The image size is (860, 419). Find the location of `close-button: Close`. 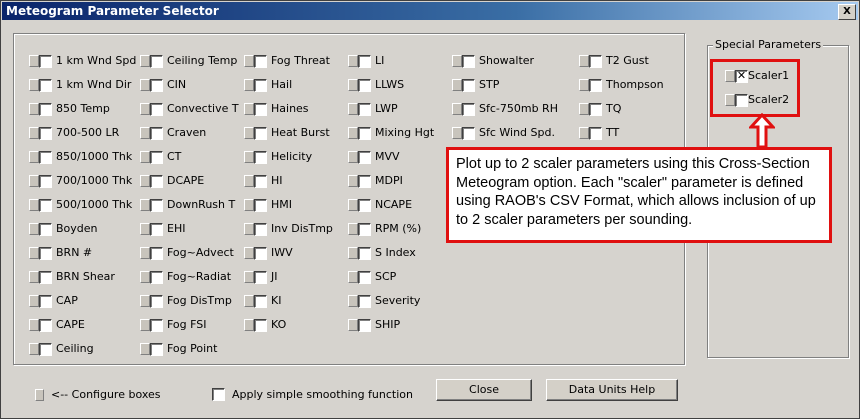

close-button: Close is located at coordinates (484, 390).